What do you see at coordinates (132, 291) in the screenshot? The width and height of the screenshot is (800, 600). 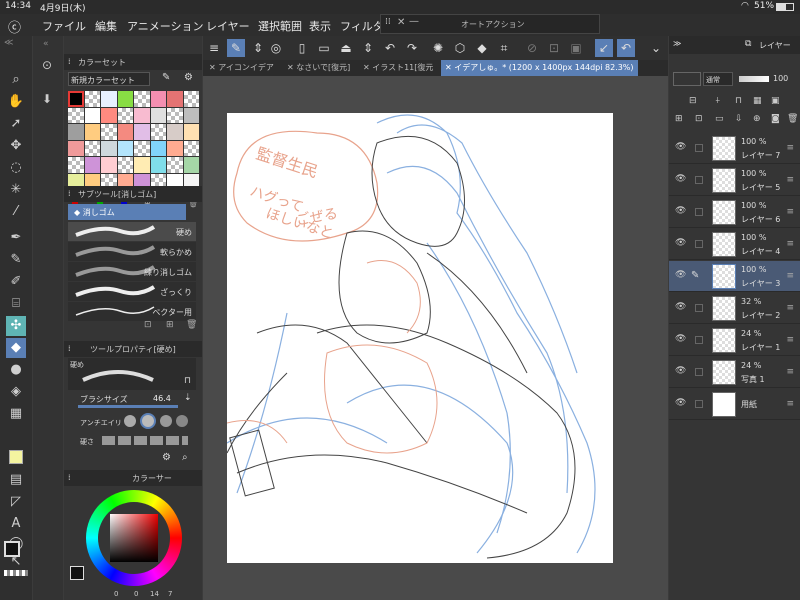 I see `subtool-item: ざっくり` at bounding box center [132, 291].